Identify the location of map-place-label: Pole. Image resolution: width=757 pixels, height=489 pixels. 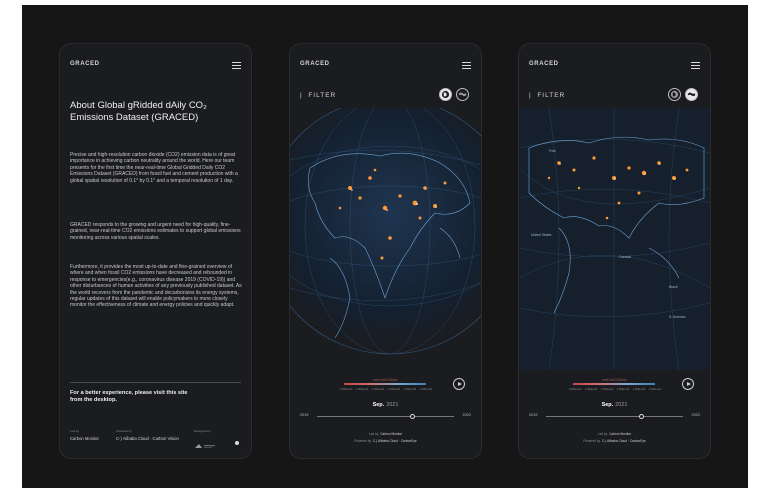
(552, 151).